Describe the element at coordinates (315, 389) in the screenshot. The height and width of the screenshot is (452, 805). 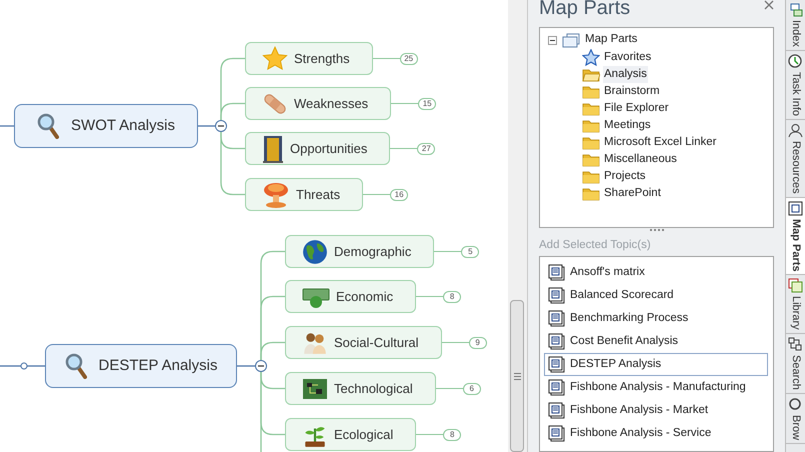
I see `circuit-board-icon` at that location.